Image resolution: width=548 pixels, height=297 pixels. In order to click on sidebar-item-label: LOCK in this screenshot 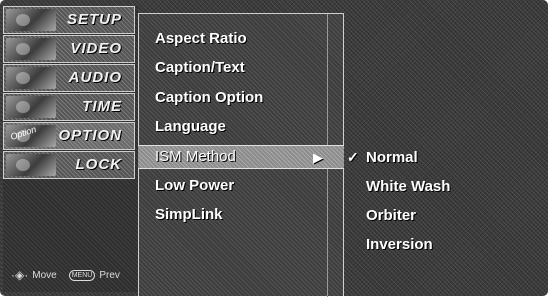, I will do `click(98, 164)`.